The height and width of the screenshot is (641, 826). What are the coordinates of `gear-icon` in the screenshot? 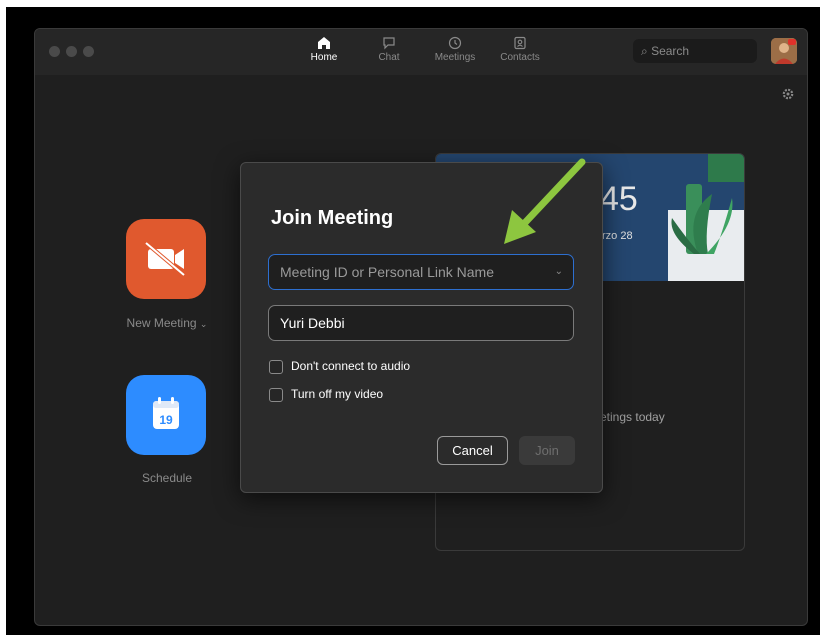 It's located at (788, 94).